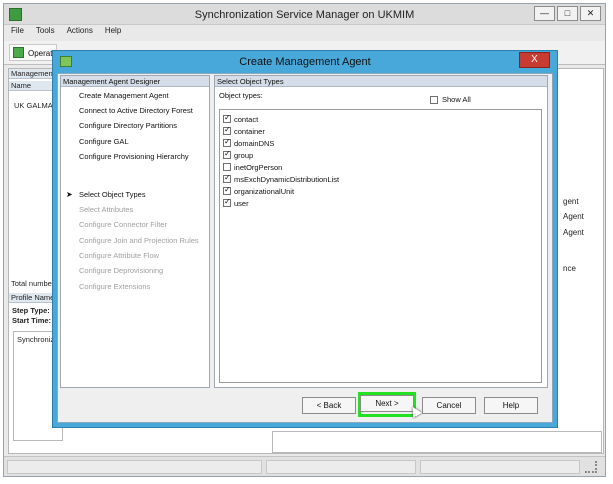 The width and height of the screenshot is (613, 484). I want to click on object-type-item: domainDNS, so click(380, 143).